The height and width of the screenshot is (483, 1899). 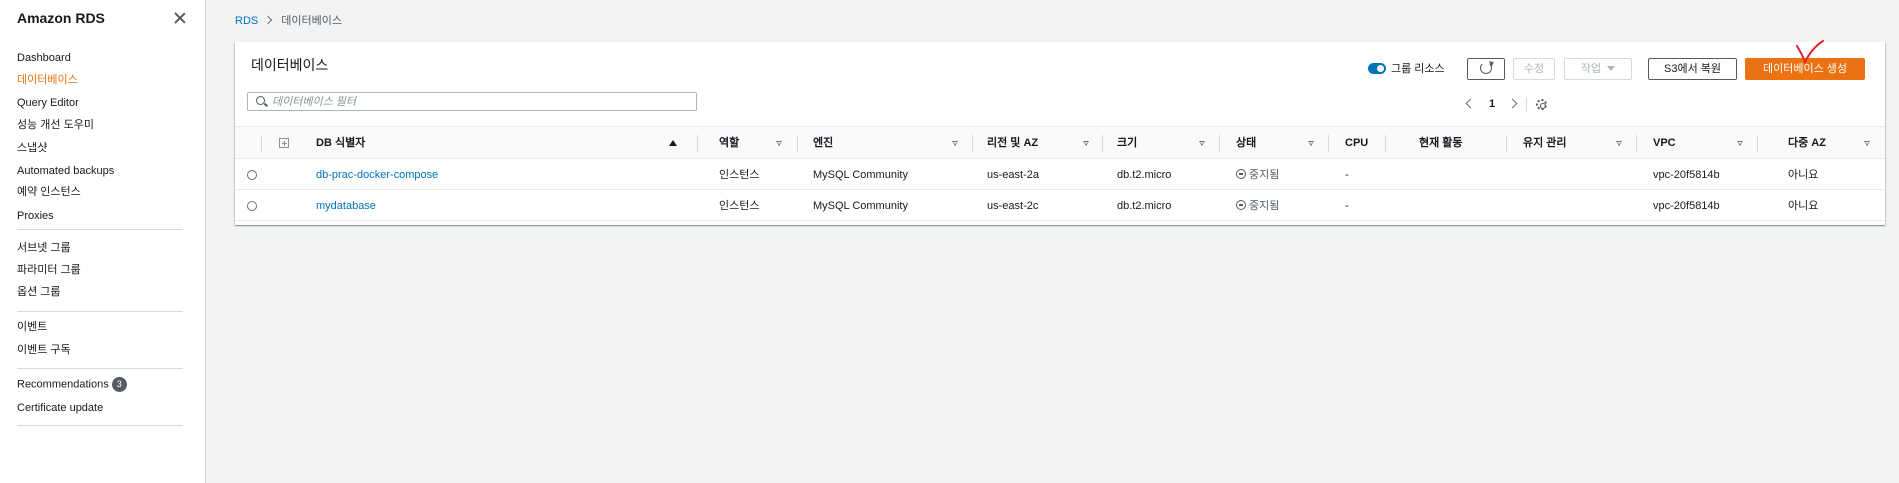 What do you see at coordinates (55, 125) in the screenshot?
I see `sidebar-item-performance-insights: 성능 개선 도우미` at bounding box center [55, 125].